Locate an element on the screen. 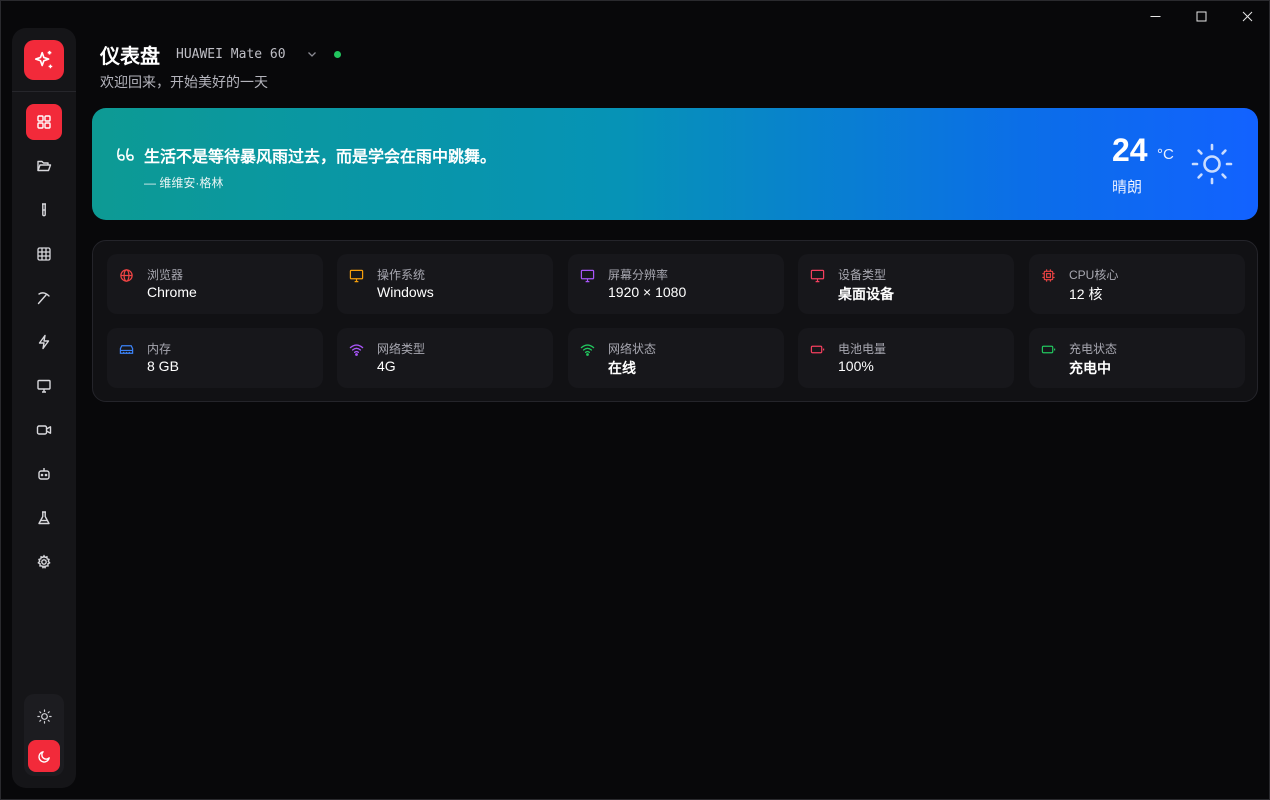 The height and width of the screenshot is (800, 1270). device-selector: HUAWEI Mate 60 is located at coordinates (231, 54).